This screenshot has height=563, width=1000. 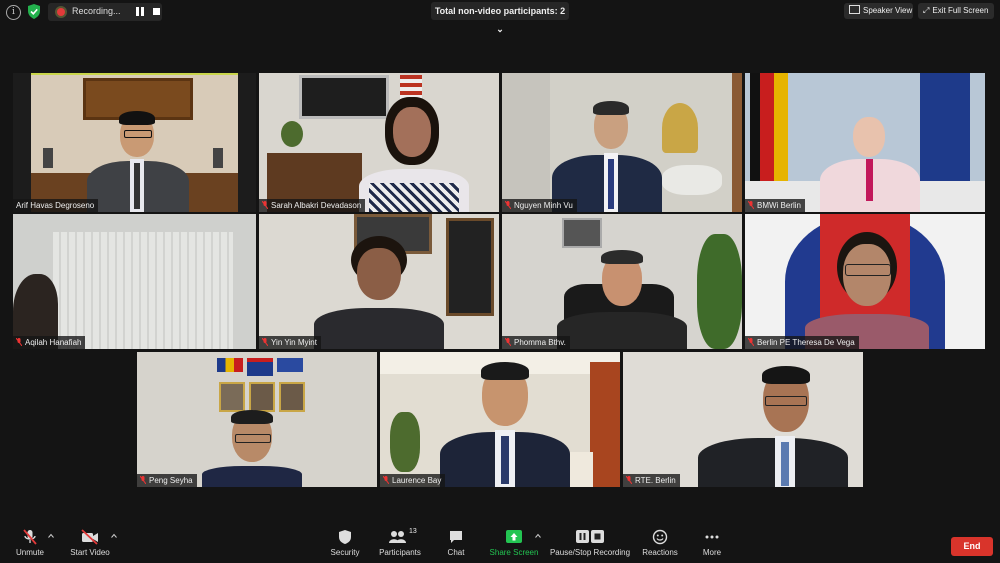 I want to click on speaker-view-label: Speaker View, so click(x=888, y=10).